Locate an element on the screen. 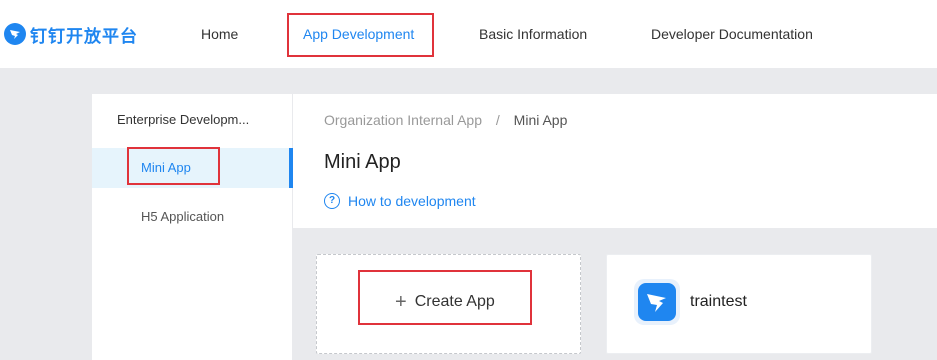  nav-basic-information: Basic Information is located at coordinates (533, 34).